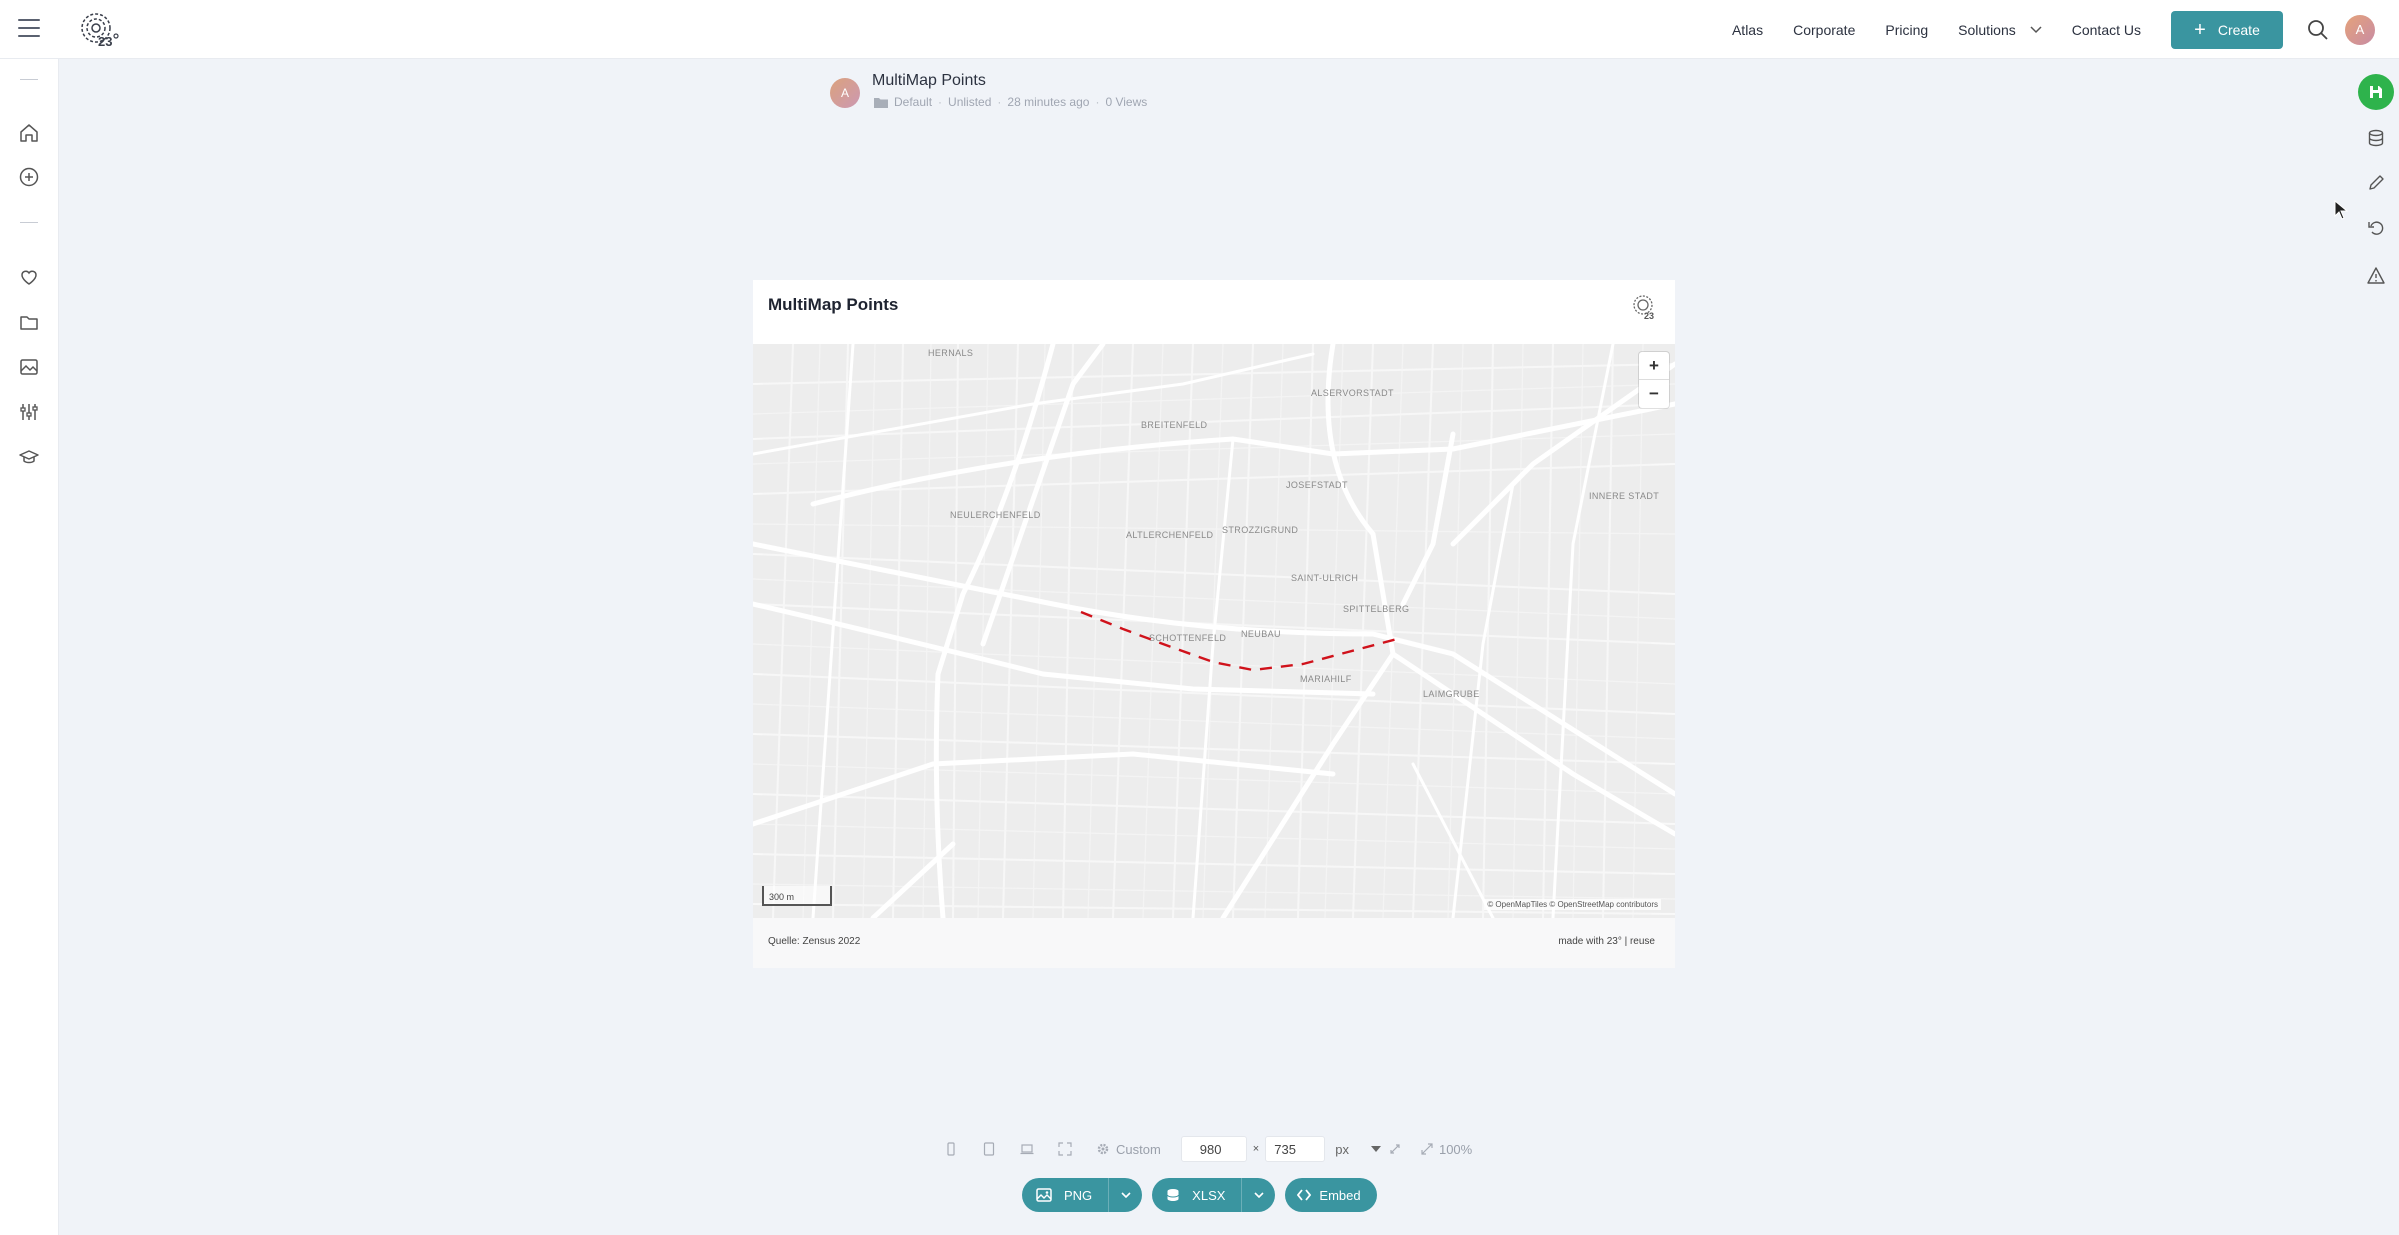 The width and height of the screenshot is (2399, 1235). Describe the element at coordinates (1326, 679) in the screenshot. I see `district-label: MARIAHILF` at that location.